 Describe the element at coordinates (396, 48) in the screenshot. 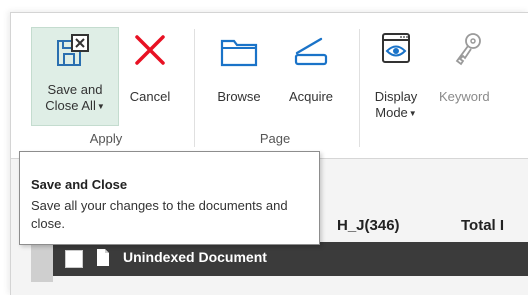

I see `display-eye-icon` at that location.